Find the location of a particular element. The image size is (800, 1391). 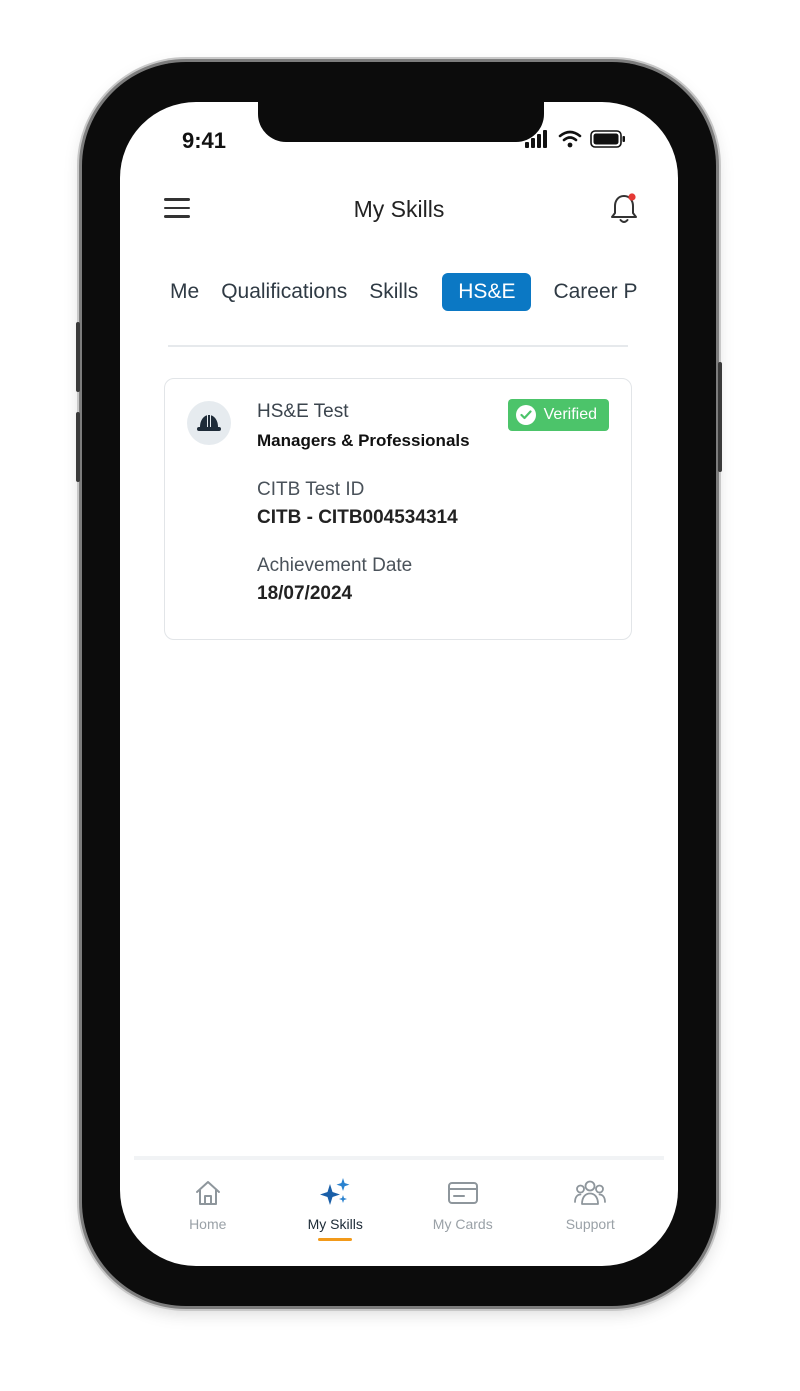

tabs-overflow-fade is located at coordinates (668, 292).